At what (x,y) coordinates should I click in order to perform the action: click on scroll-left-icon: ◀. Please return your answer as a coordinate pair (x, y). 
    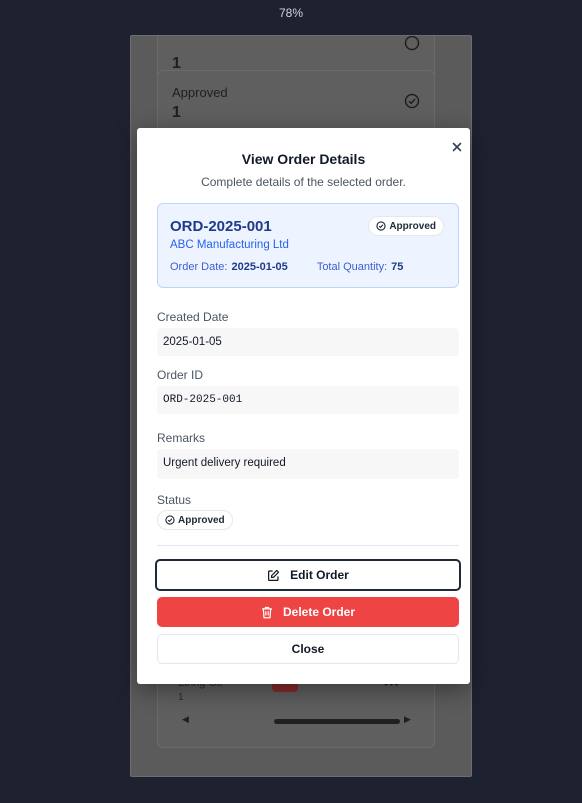
    Looking at the image, I should click on (185, 719).